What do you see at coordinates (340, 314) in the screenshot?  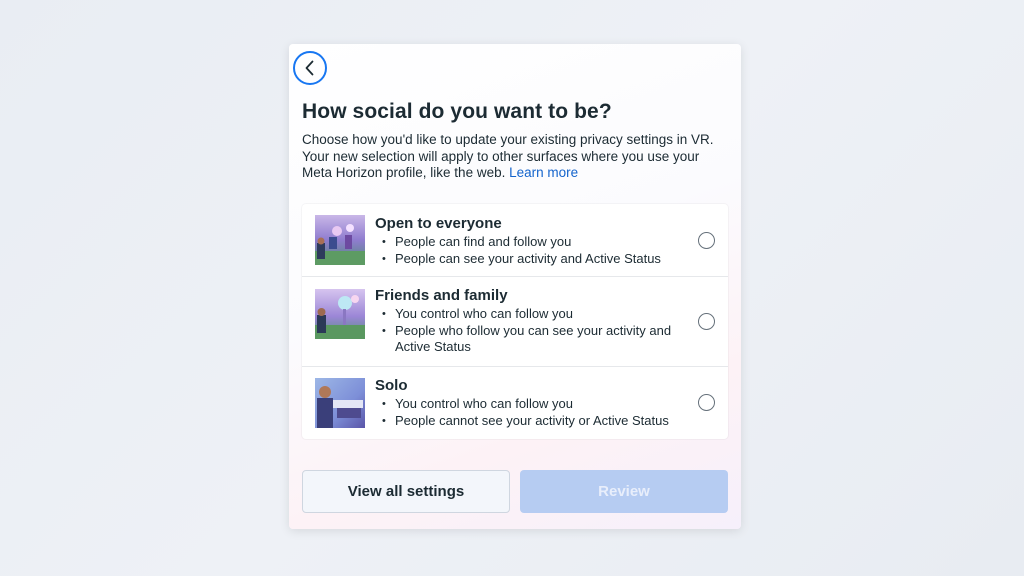 I see `friends-and-family-thumbnail` at bounding box center [340, 314].